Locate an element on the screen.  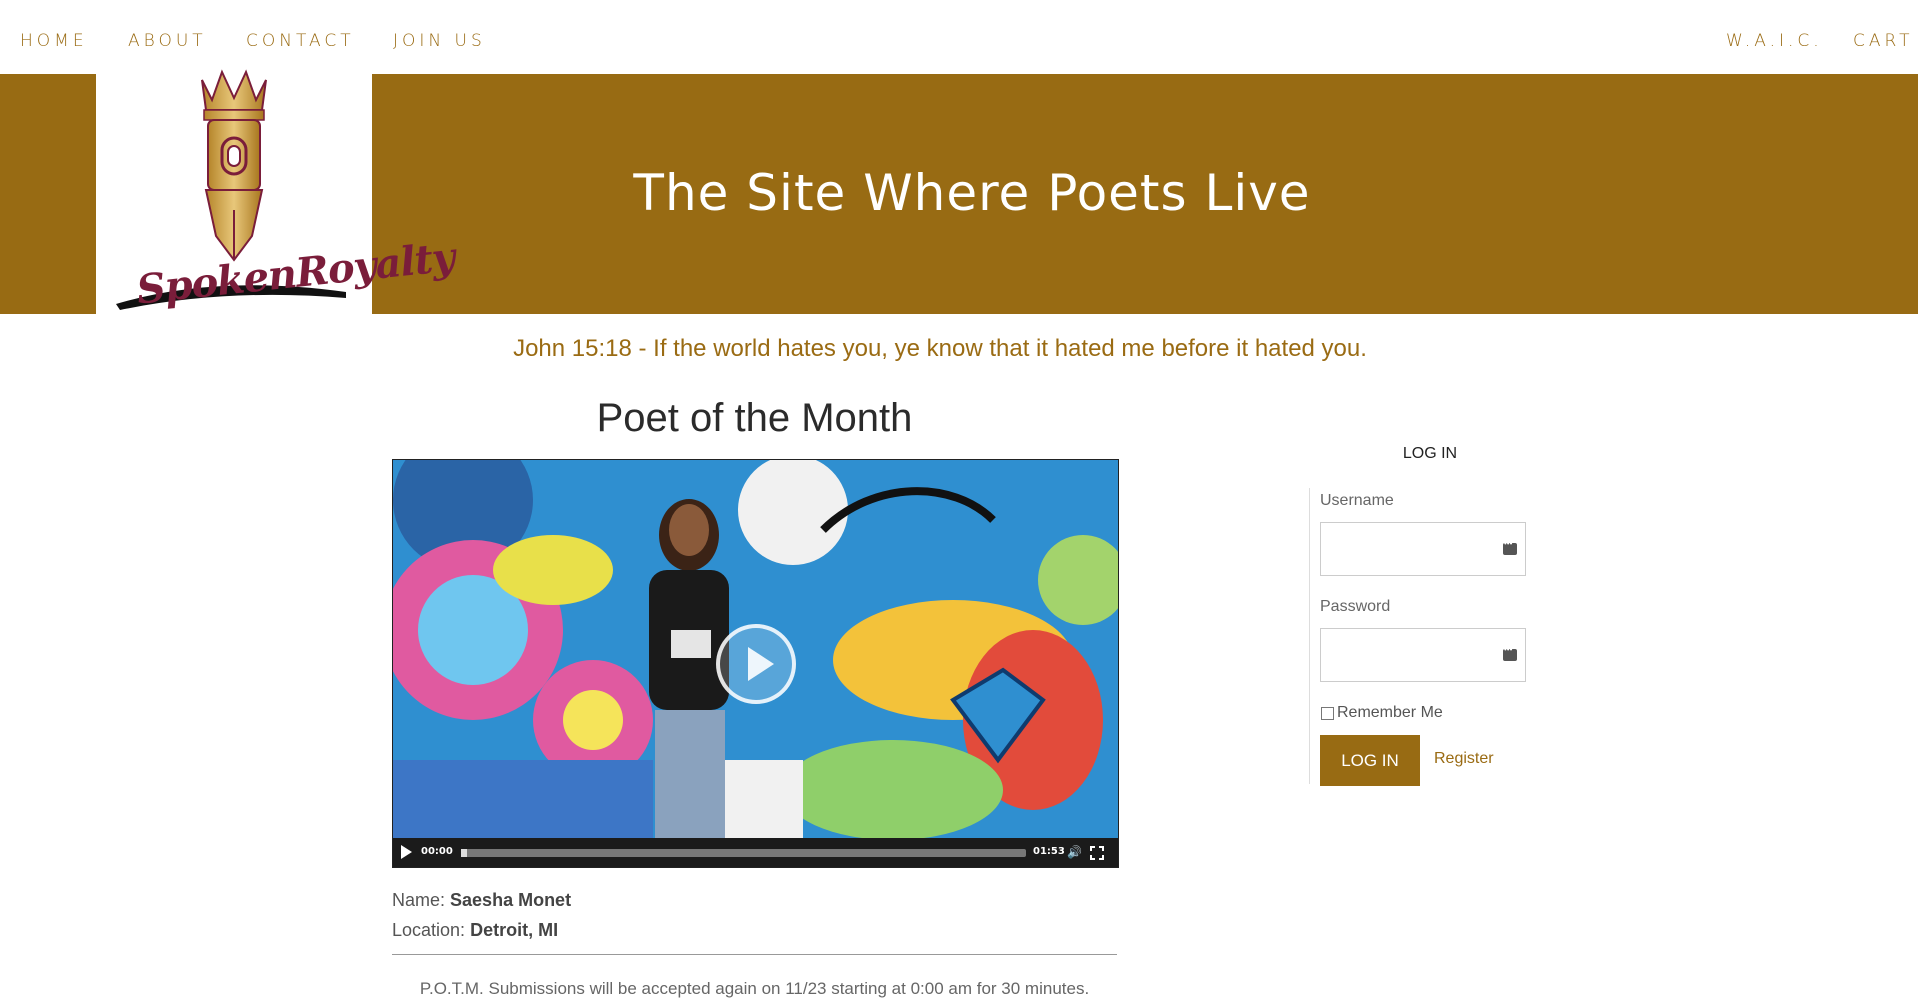
poet-name-line: Name: Saesha Monet is located at coordinates (481, 900).